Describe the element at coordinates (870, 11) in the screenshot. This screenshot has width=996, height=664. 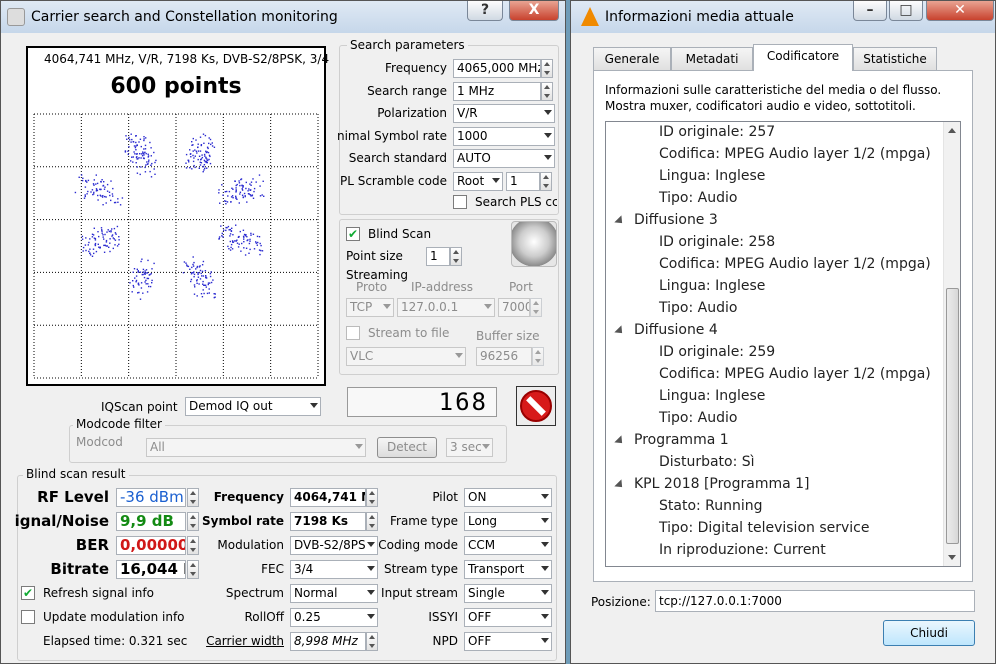
I see `minimize-button: –` at that location.